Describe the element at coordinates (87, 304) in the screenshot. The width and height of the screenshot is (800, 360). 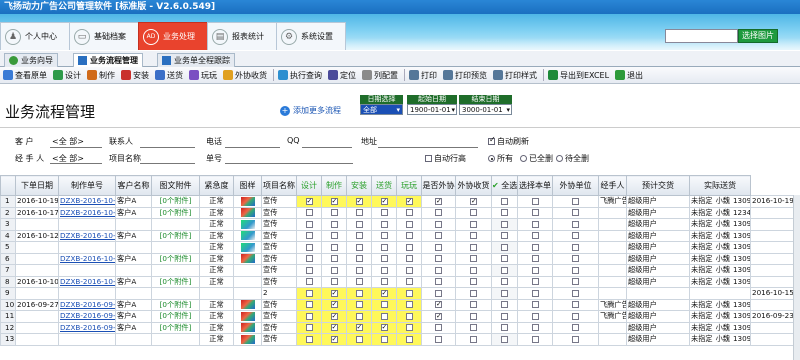
I see `order-number-link: DZXB-2016-09-27` at that location.